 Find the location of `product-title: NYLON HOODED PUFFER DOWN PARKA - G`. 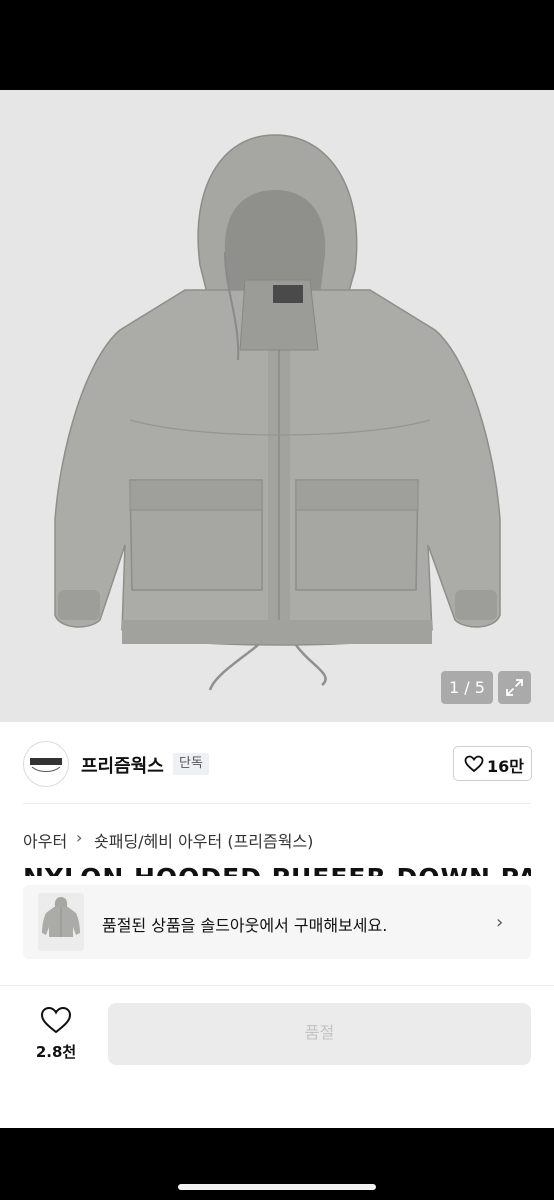

product-title: NYLON HOODED PUFFER DOWN PARKA - G is located at coordinates (277, 870).